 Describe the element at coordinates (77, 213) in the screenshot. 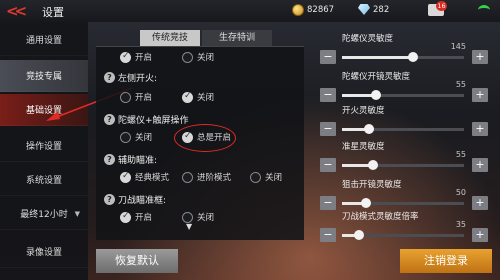

I see `chevron-down-icon: ▼` at that location.